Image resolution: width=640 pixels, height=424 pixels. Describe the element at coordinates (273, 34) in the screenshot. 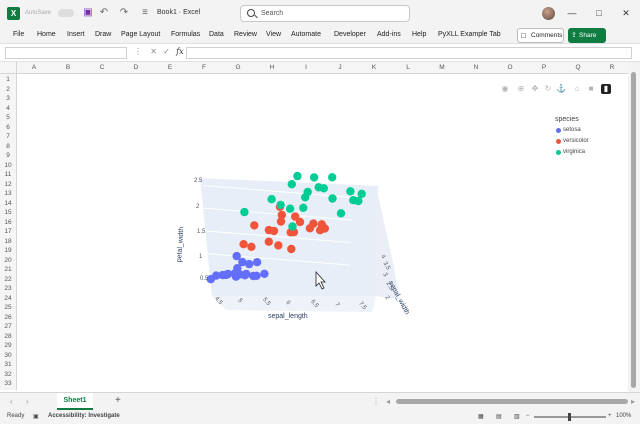

I see `tab-view: View` at that location.